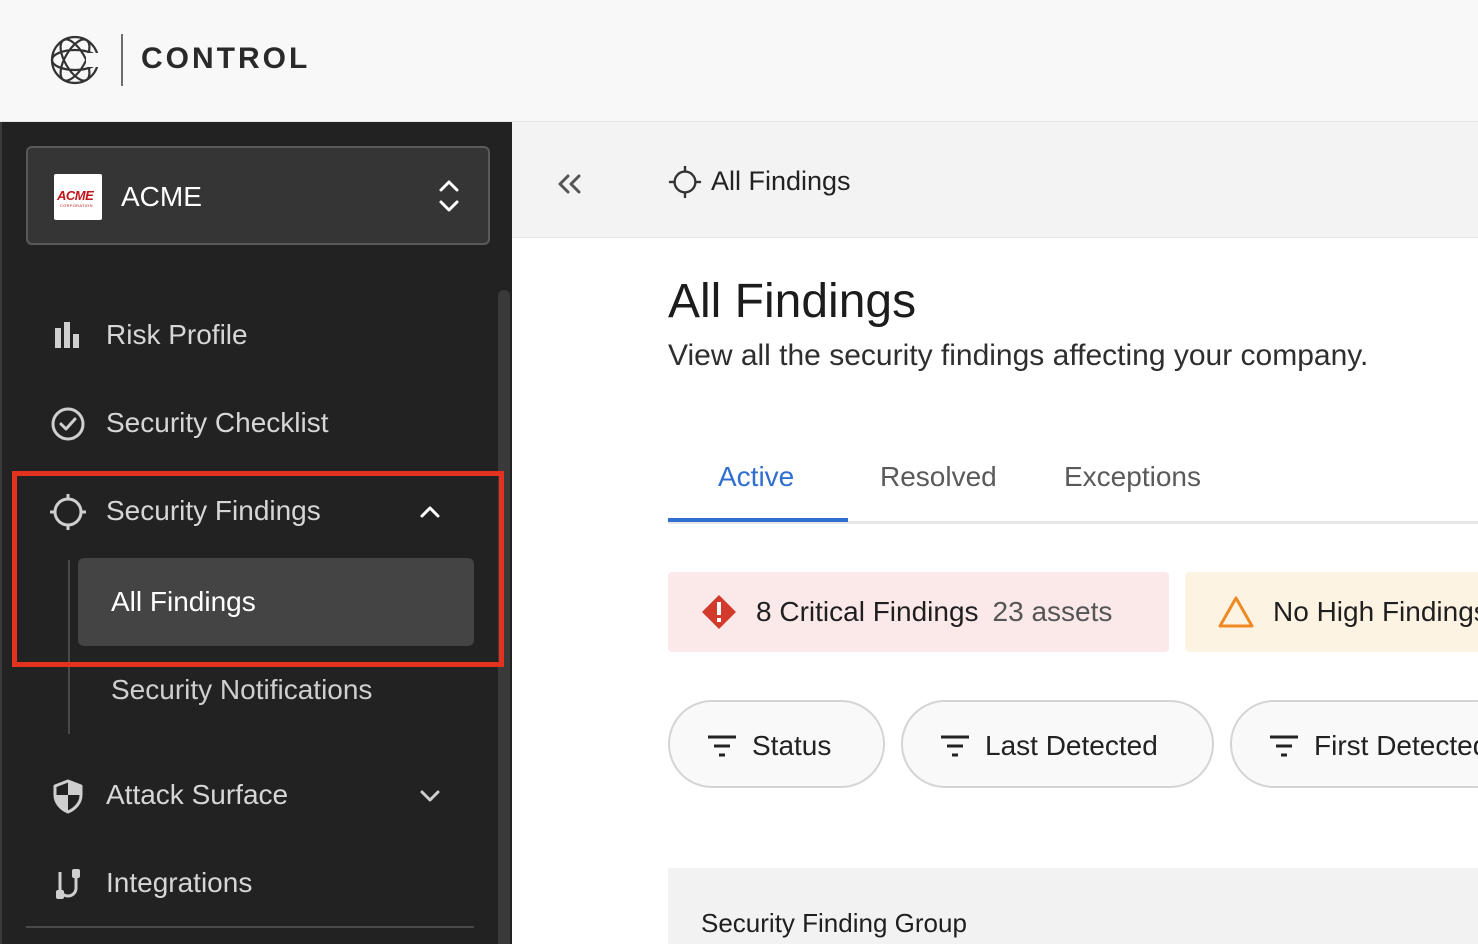 The width and height of the screenshot is (1478, 944). Describe the element at coordinates (504, 617) in the screenshot. I see `sidebar-scrollbar` at that location.